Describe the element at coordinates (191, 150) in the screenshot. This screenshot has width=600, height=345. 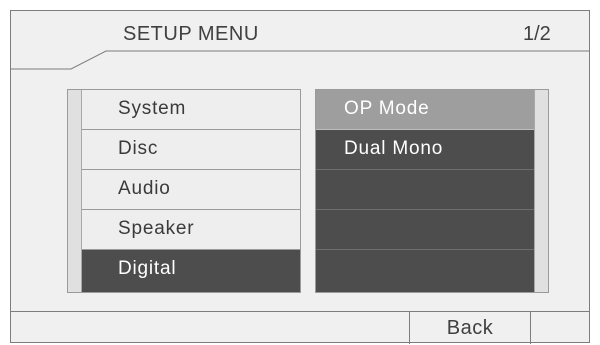
I see `menu-item-disc: Disc` at that location.